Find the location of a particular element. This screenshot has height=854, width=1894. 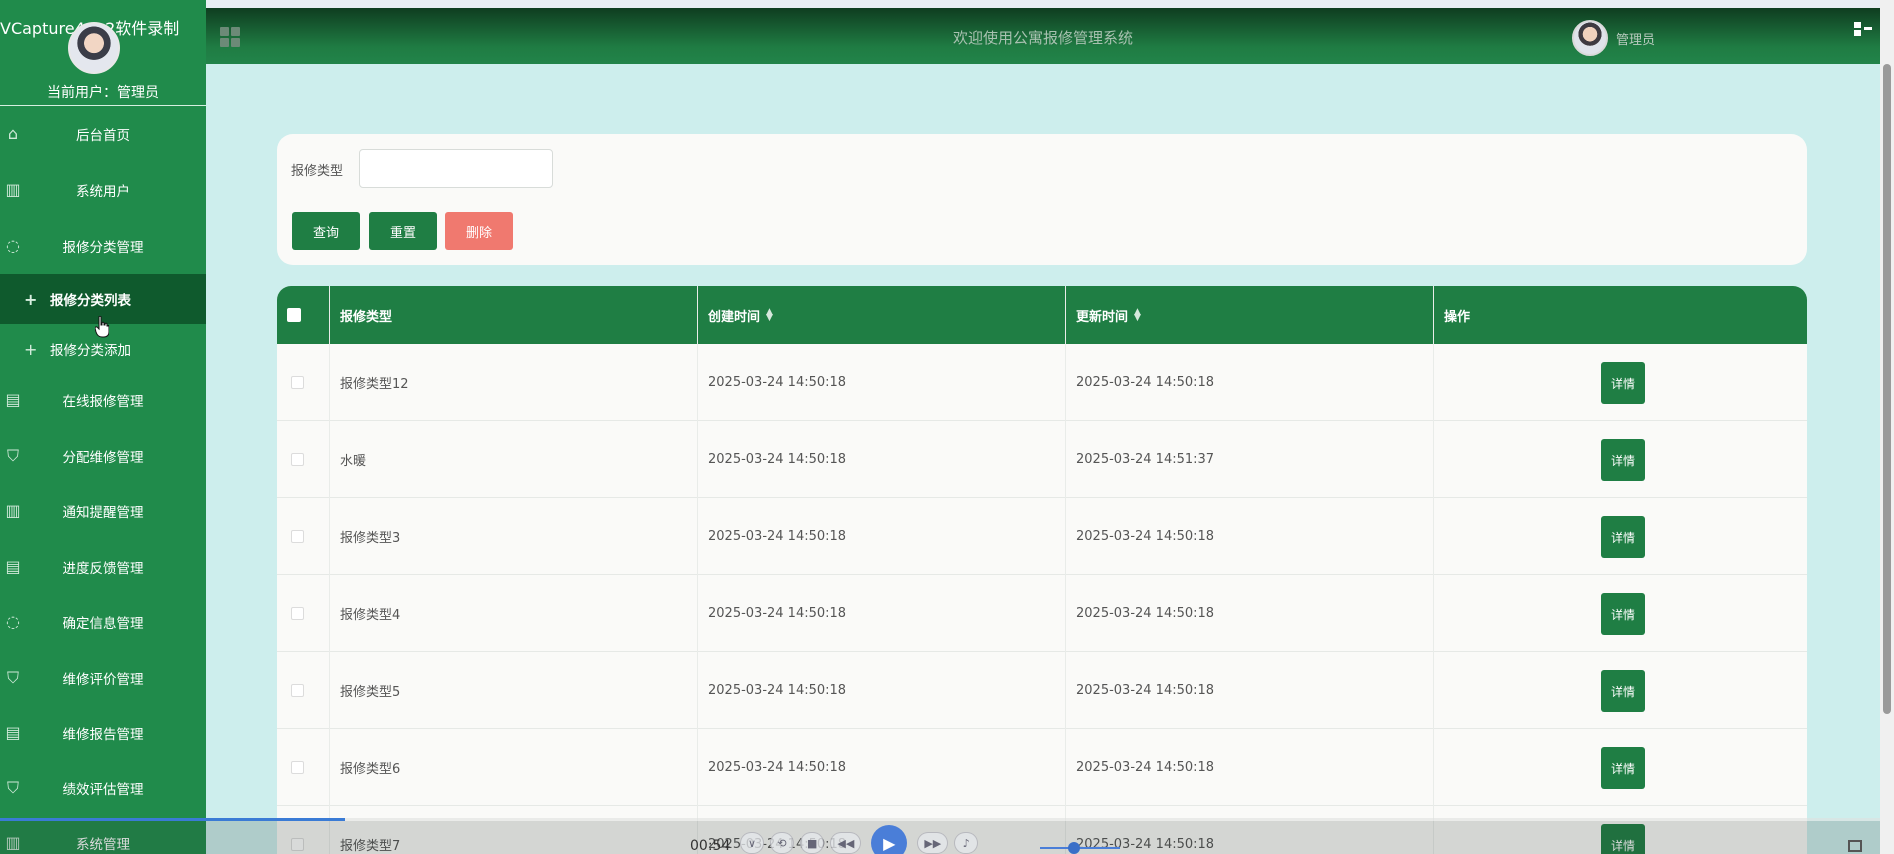

sidebar-item-home: ⌂ 后台首页 is located at coordinates (103, 134).